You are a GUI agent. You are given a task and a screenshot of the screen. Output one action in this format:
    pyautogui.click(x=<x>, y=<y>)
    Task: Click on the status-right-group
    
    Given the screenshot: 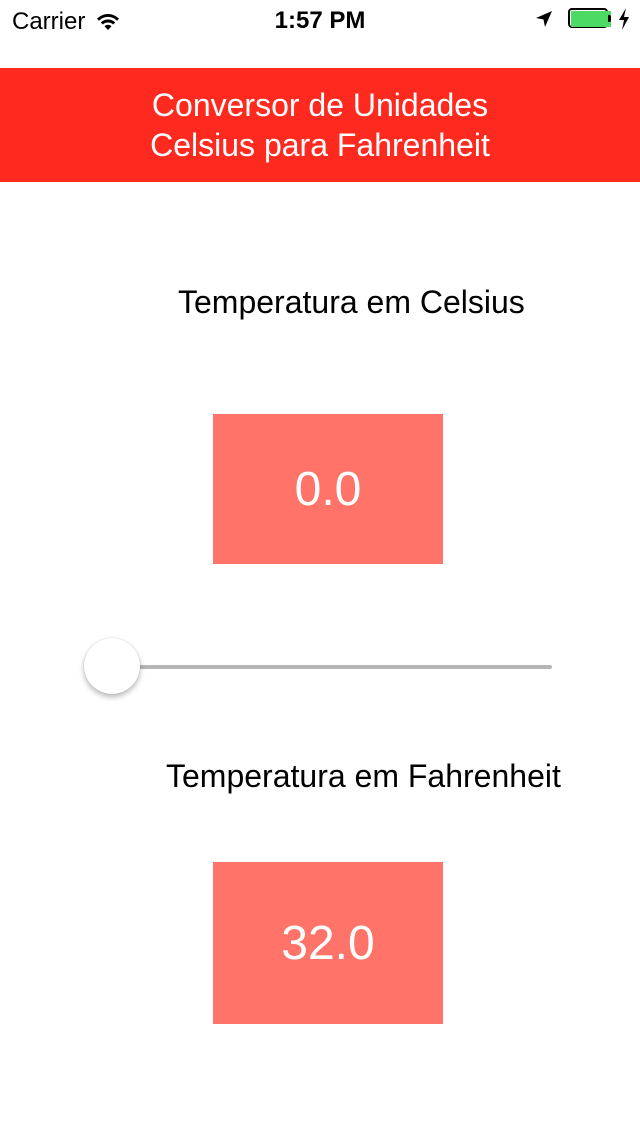 What is the action you would take?
    pyautogui.click(x=582, y=19)
    